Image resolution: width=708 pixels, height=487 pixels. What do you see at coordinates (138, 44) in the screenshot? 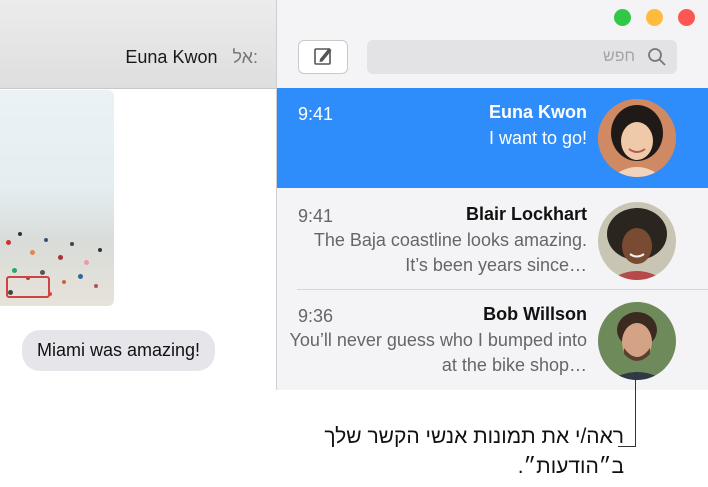
I see `conversation-header: Euna Kwon אל:` at bounding box center [138, 44].